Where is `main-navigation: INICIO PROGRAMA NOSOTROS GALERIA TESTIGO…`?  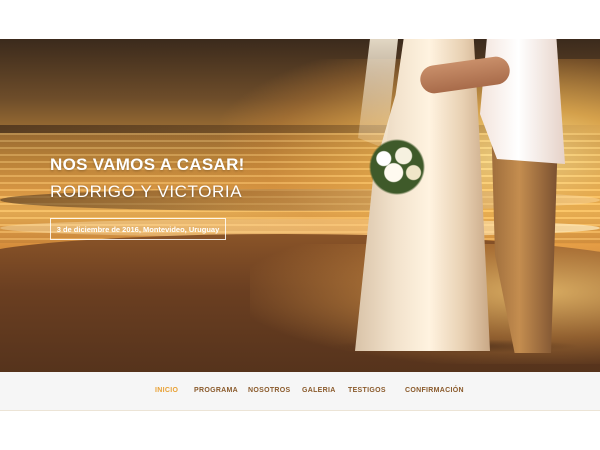 main-navigation: INICIO PROGRAMA NOSOTROS GALERIA TESTIGO… is located at coordinates (300, 391).